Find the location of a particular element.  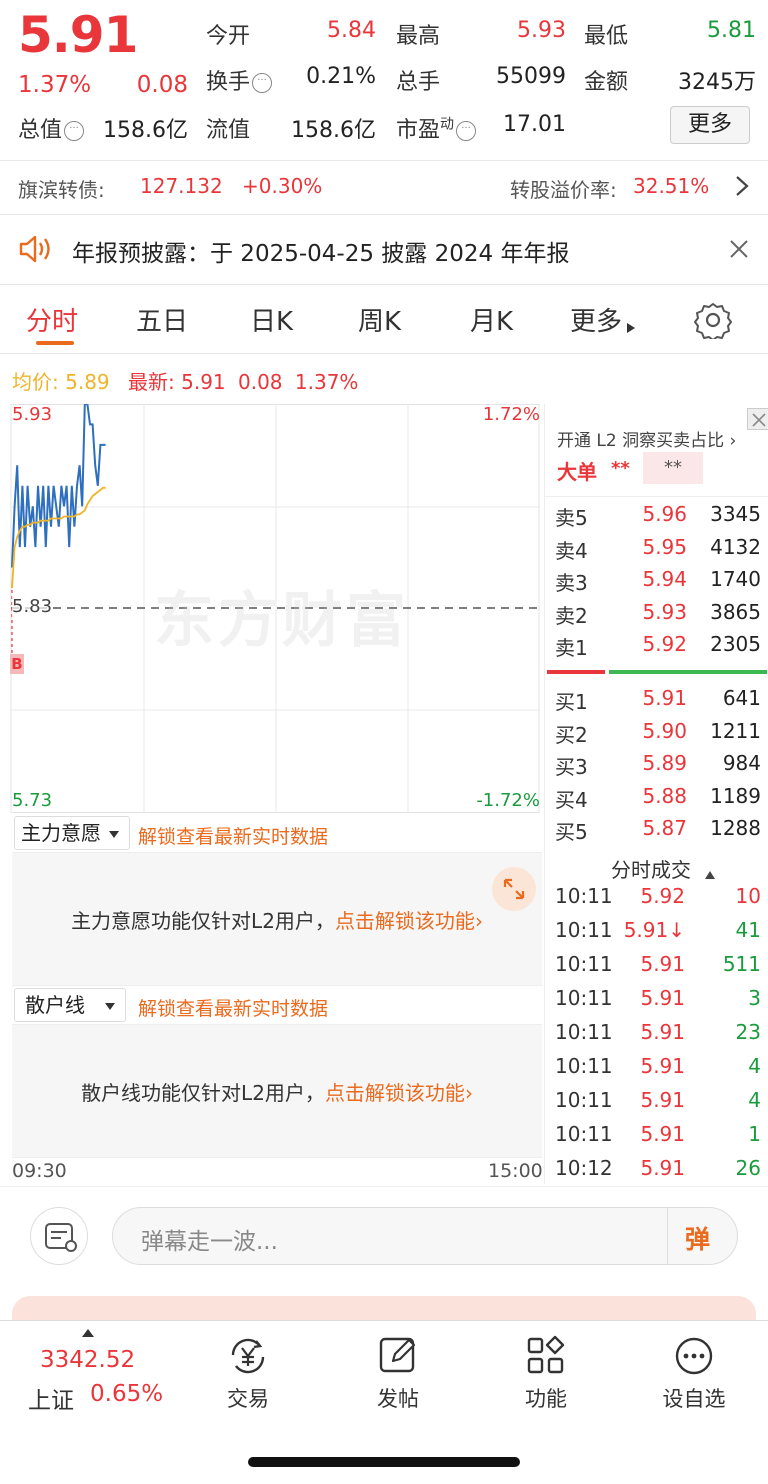

trades-title: 分时成交 is located at coordinates (663, 868).